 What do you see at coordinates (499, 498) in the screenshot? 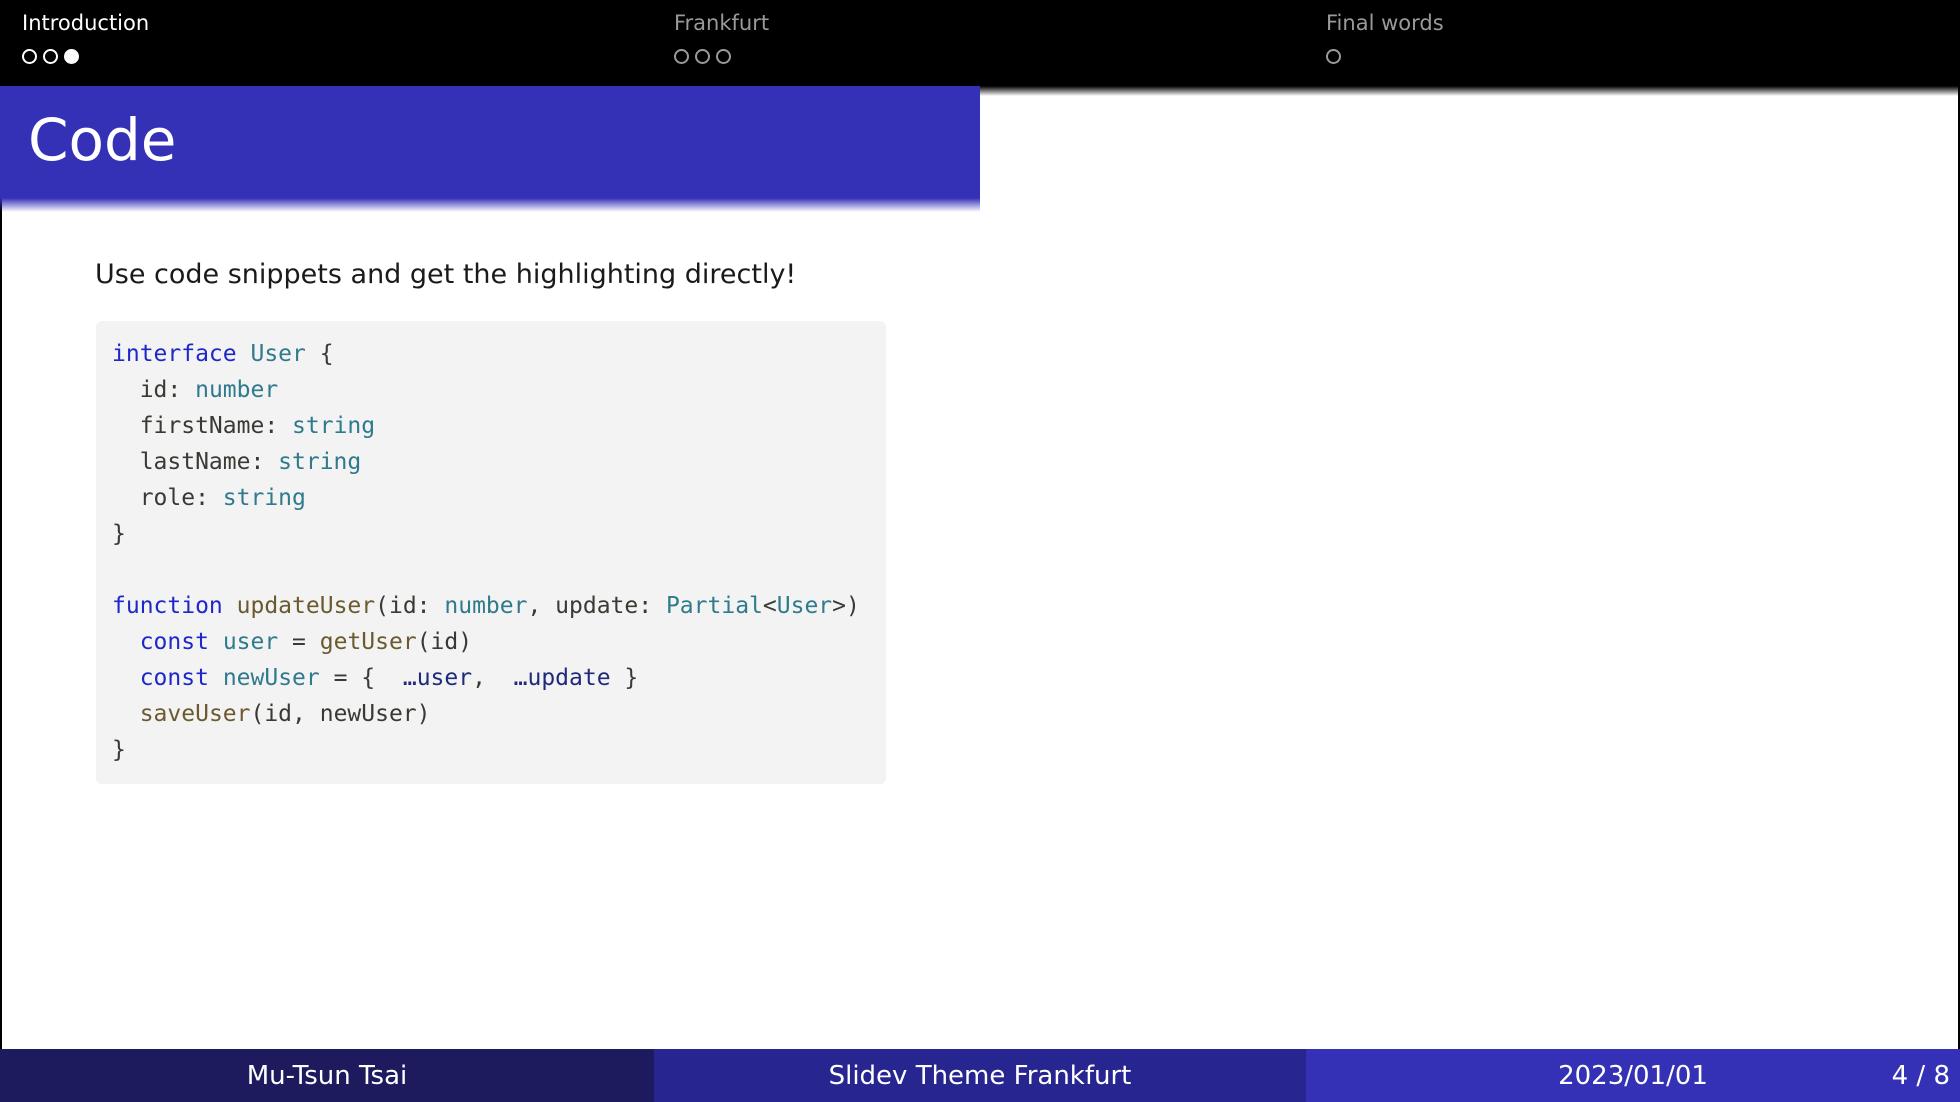
I see `code-line: role: string` at bounding box center [499, 498].